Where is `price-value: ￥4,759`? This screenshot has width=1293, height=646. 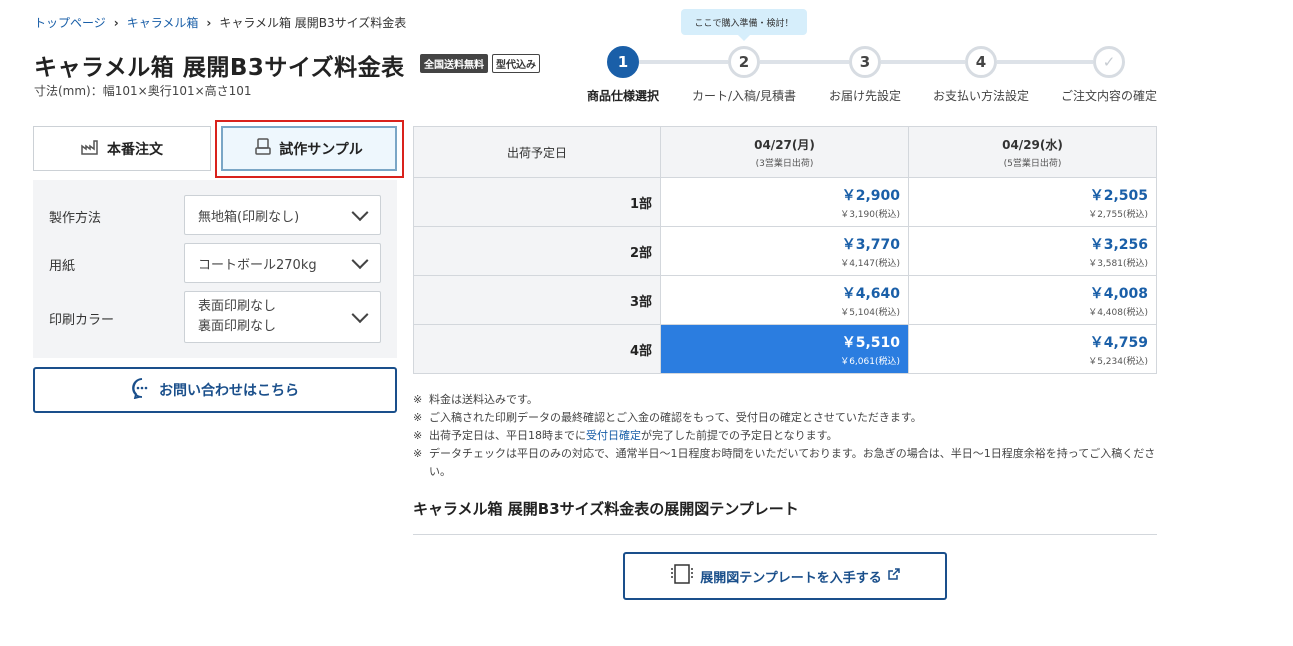 price-value: ￥4,759 is located at coordinates (1118, 342).